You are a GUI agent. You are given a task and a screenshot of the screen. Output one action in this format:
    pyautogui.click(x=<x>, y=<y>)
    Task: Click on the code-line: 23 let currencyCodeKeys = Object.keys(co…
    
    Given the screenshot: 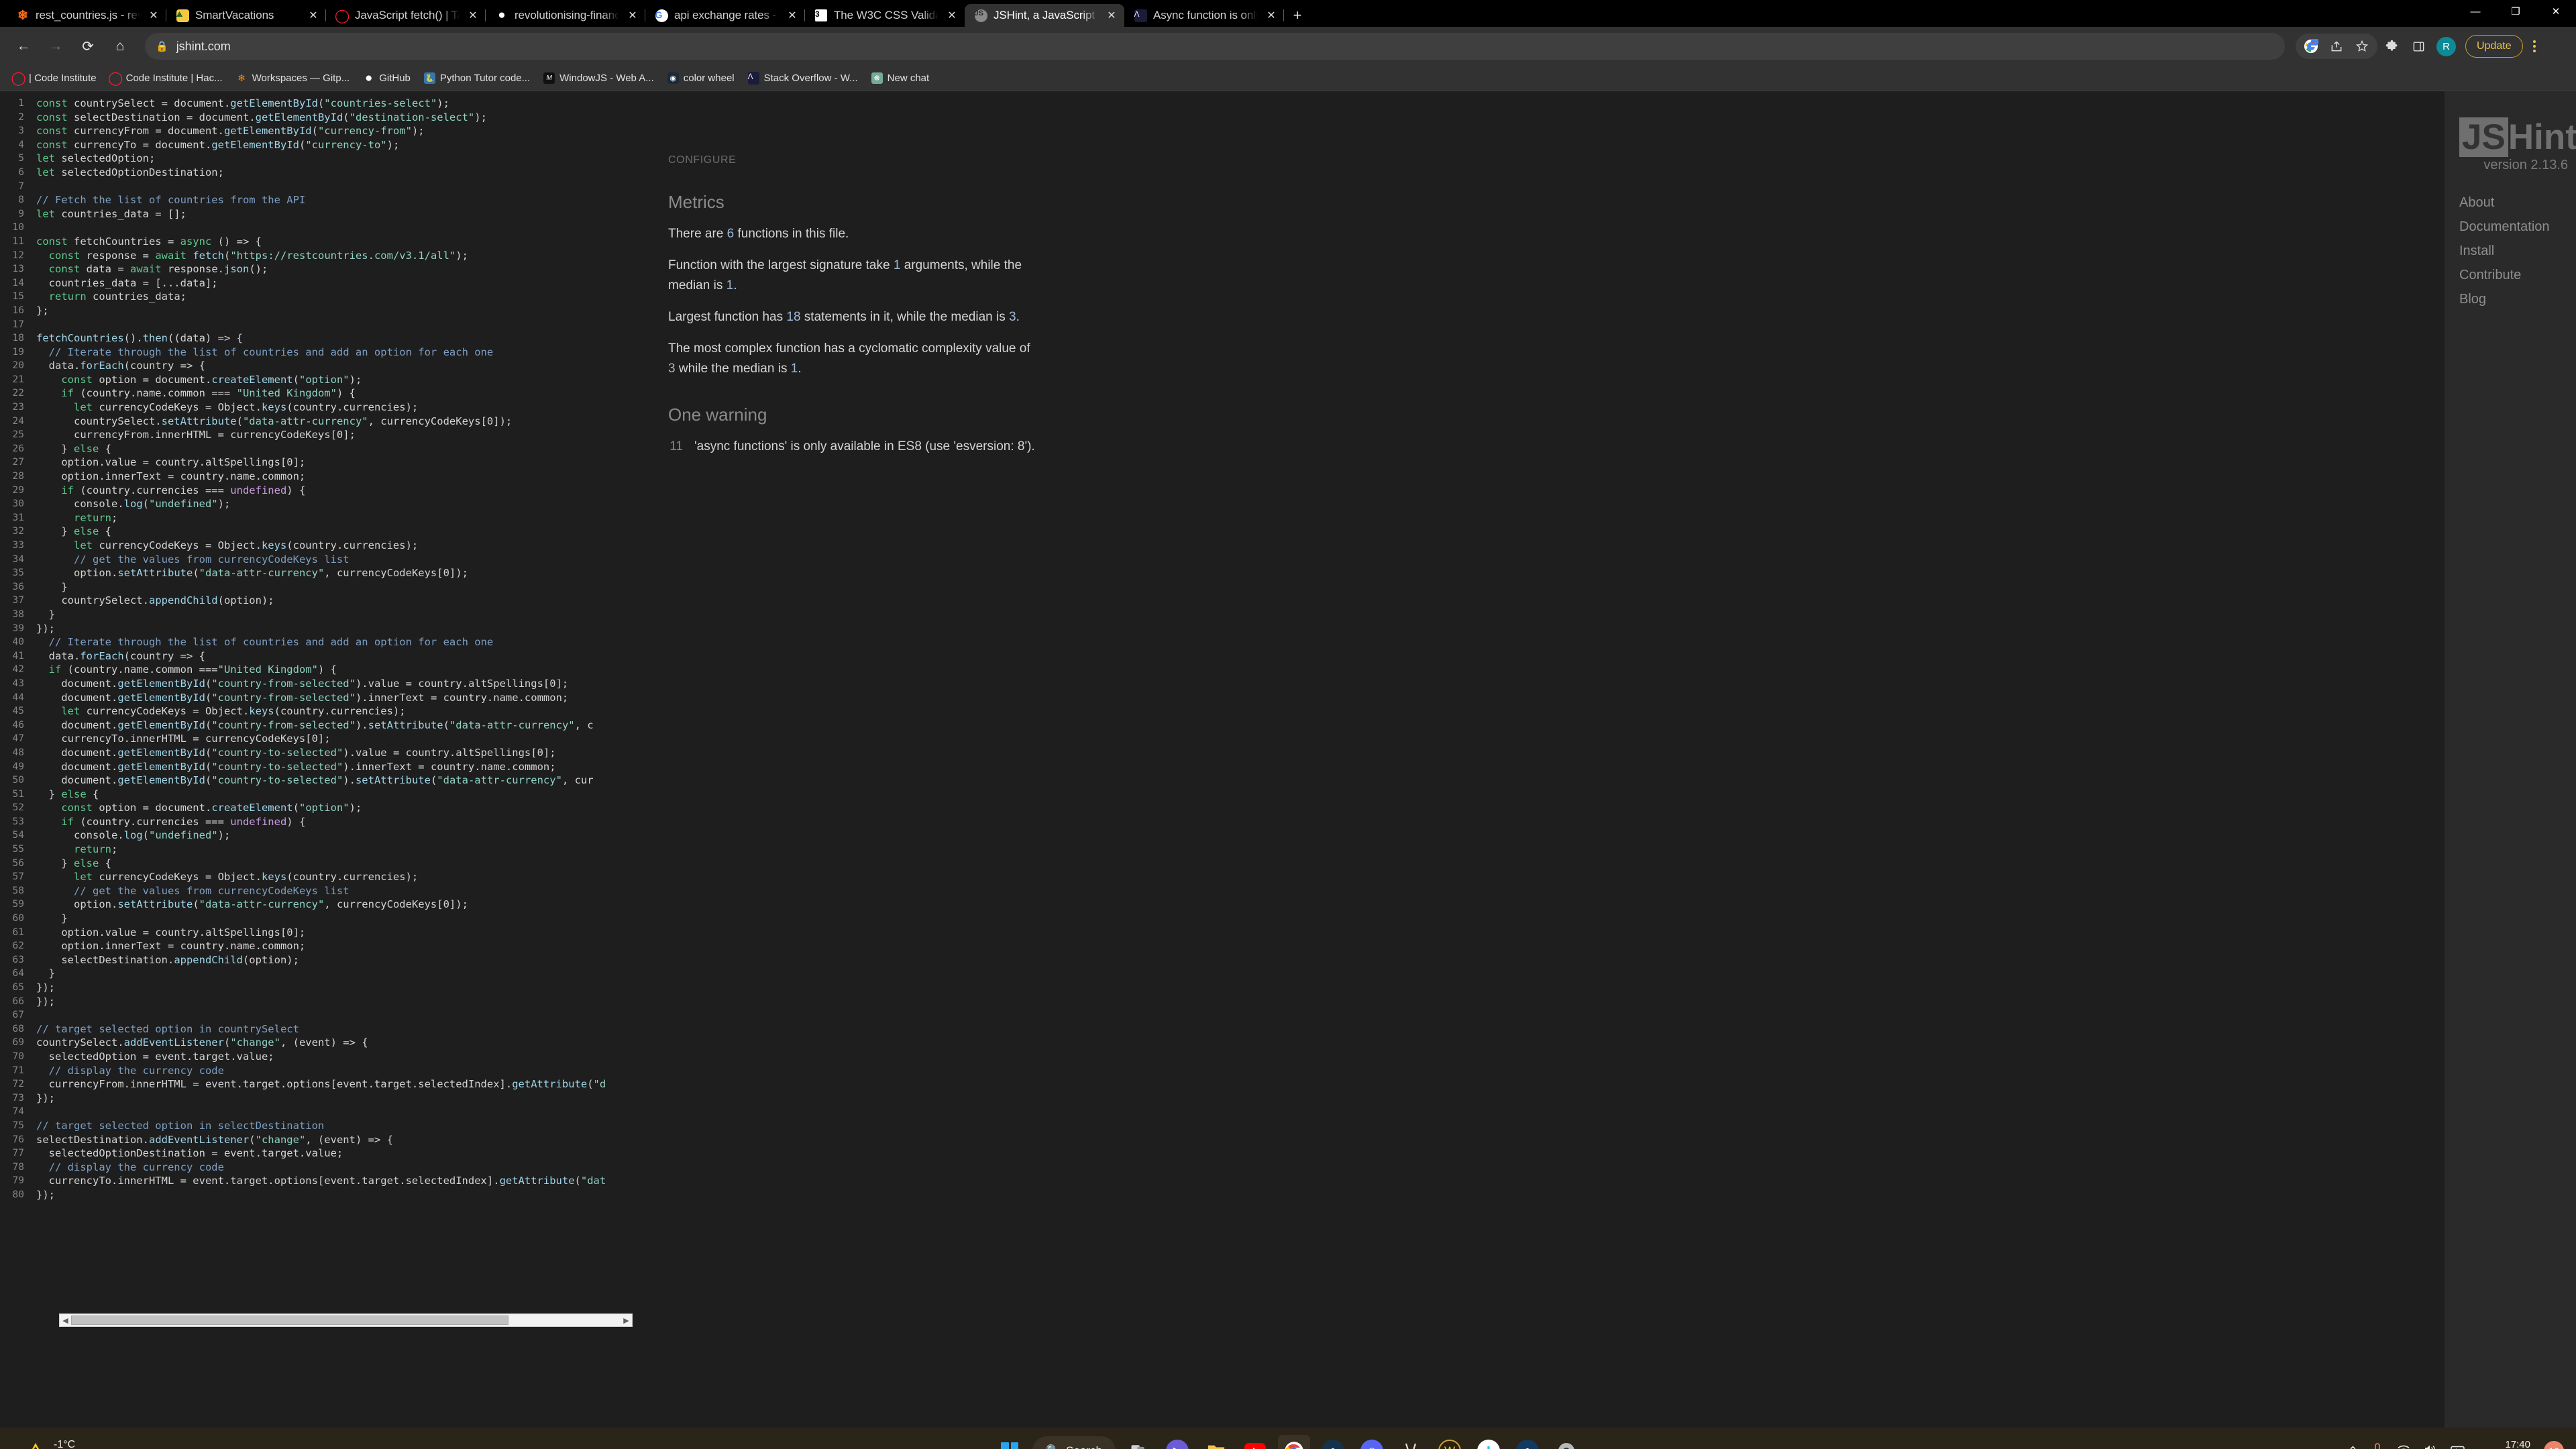 What is the action you would take?
    pyautogui.click(x=312, y=407)
    